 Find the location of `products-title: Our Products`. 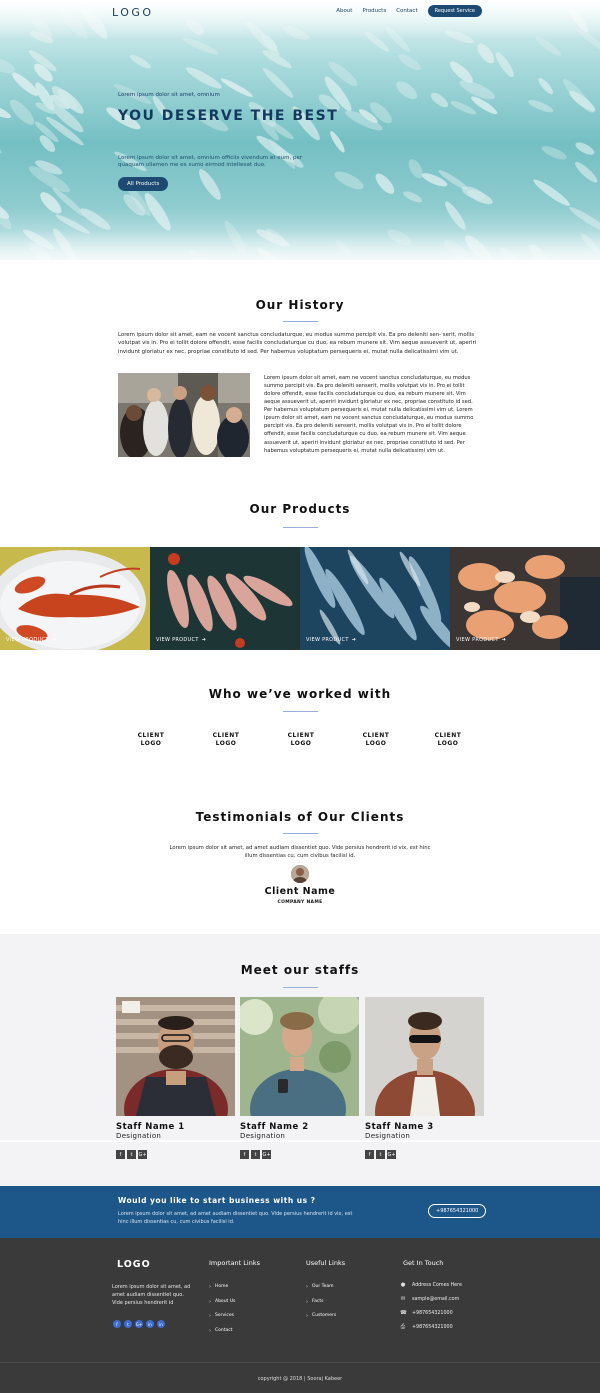

products-title: Our Products is located at coordinates (300, 509).